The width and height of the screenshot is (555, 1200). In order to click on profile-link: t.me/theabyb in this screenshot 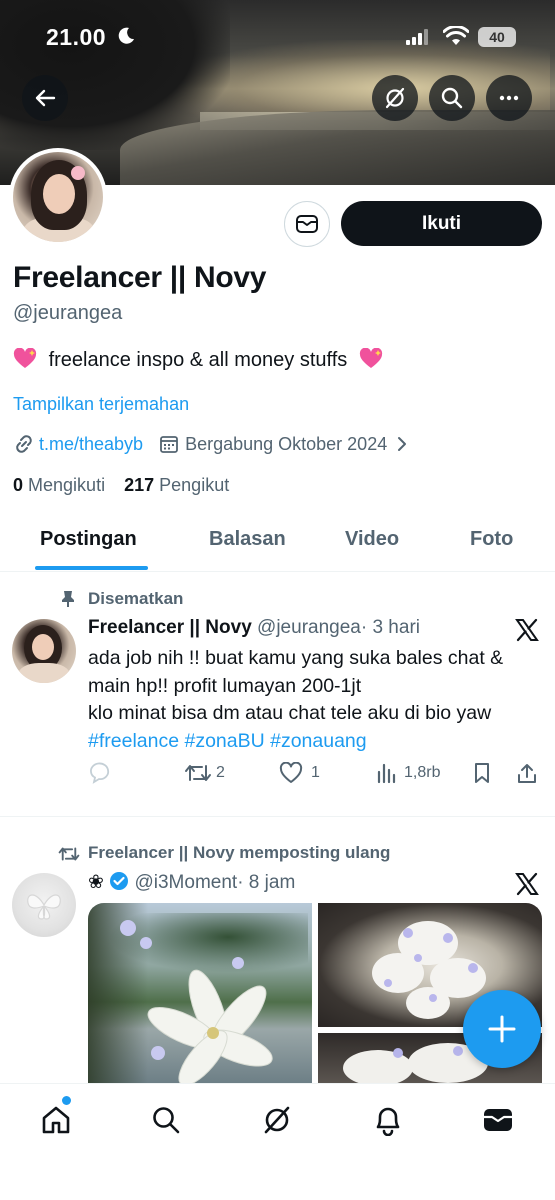, I will do `click(91, 444)`.